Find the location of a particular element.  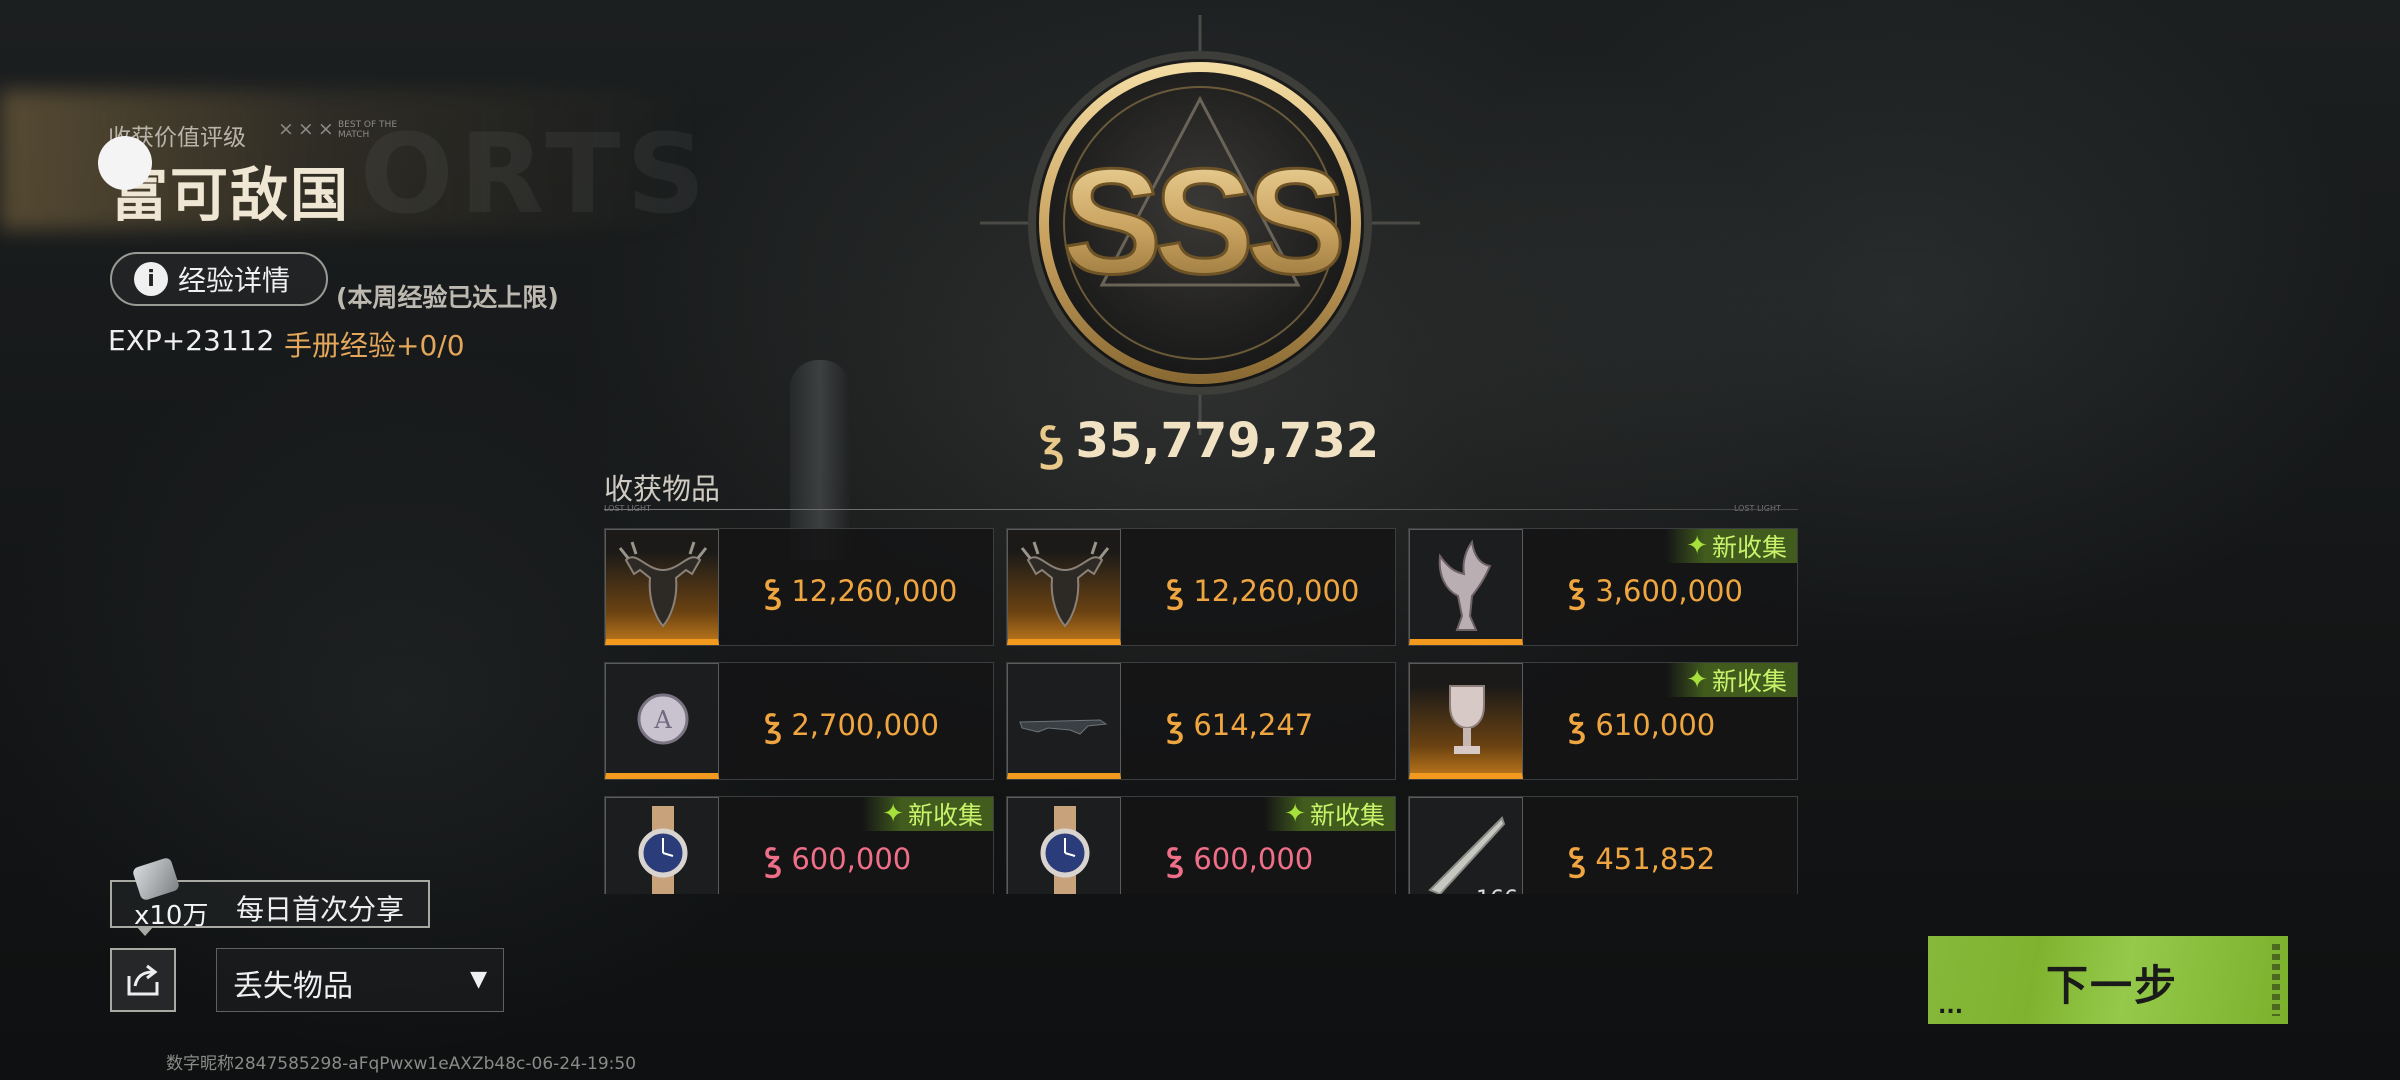

loot-item-thumbnail: A is located at coordinates (662, 721).